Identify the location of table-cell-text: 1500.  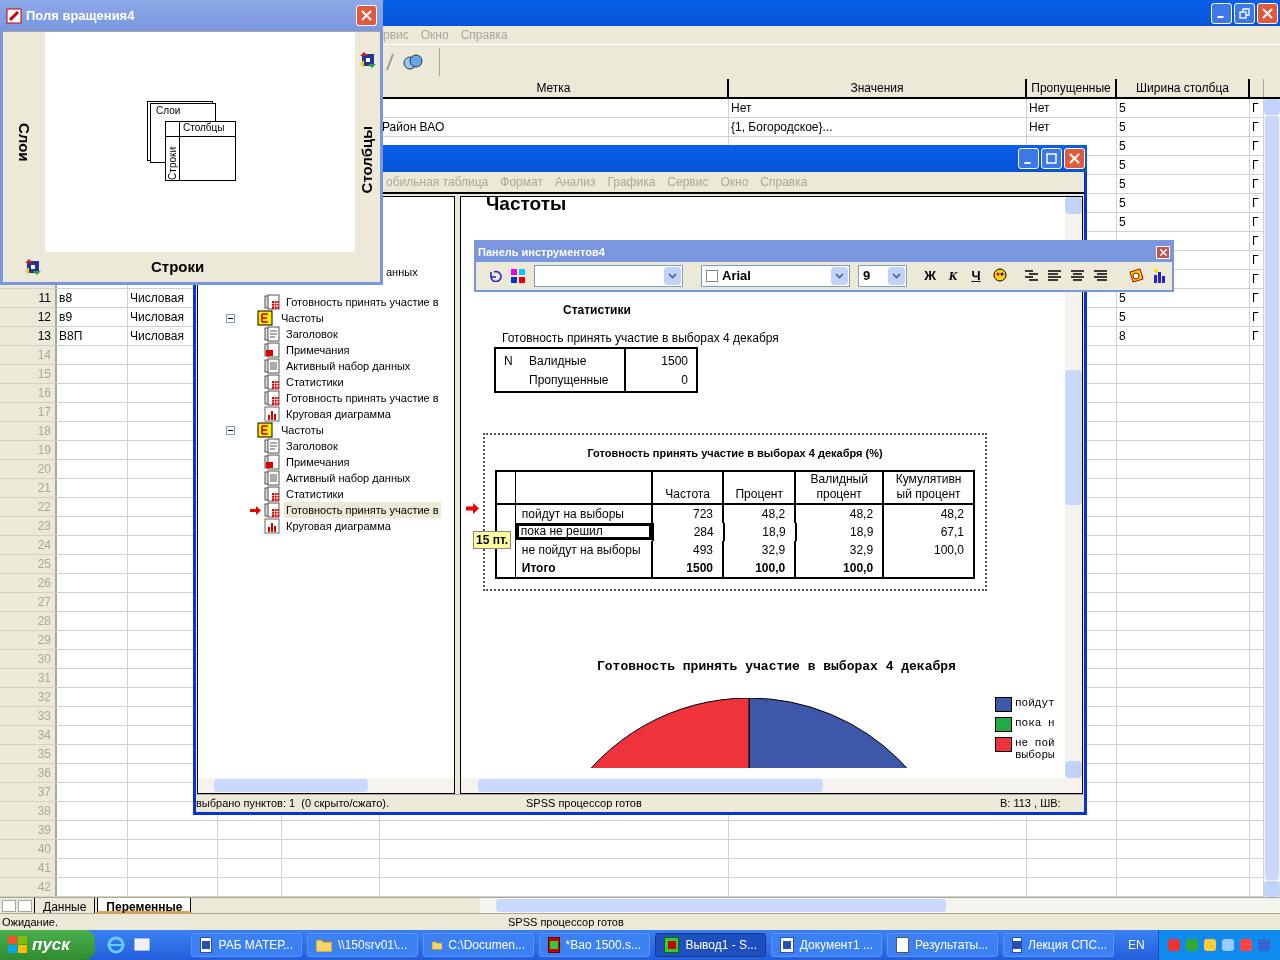
(674, 361).